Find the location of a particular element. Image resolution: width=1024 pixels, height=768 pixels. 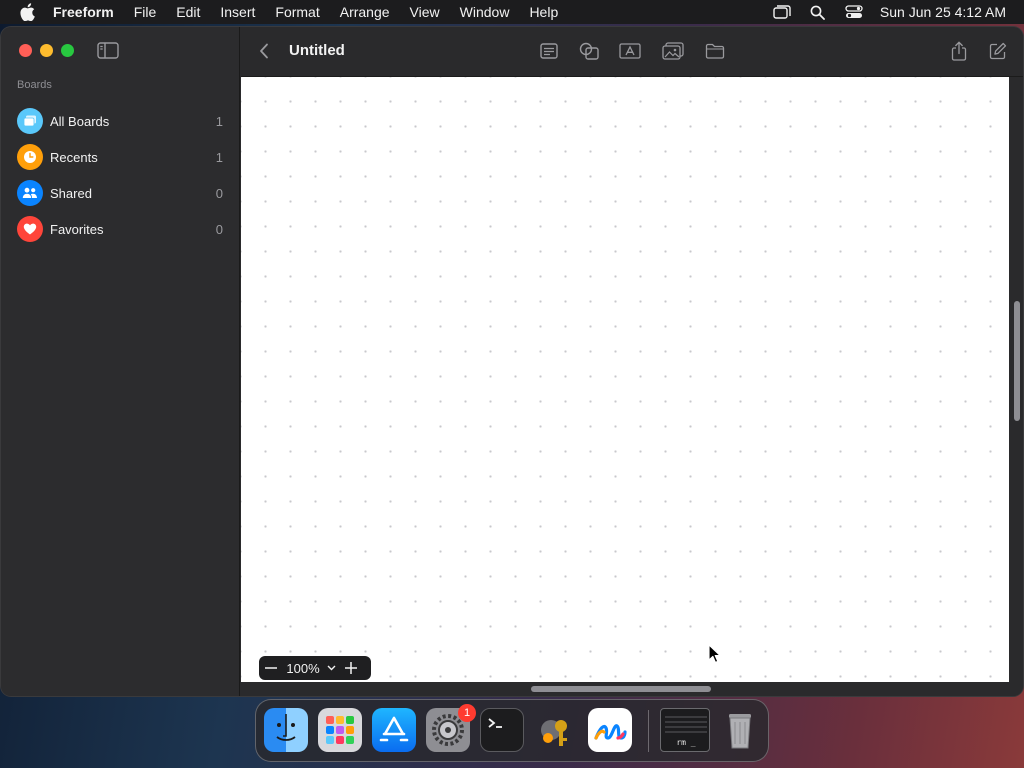

sidebar-item-recents: Recents 1 is located at coordinates (120, 157).